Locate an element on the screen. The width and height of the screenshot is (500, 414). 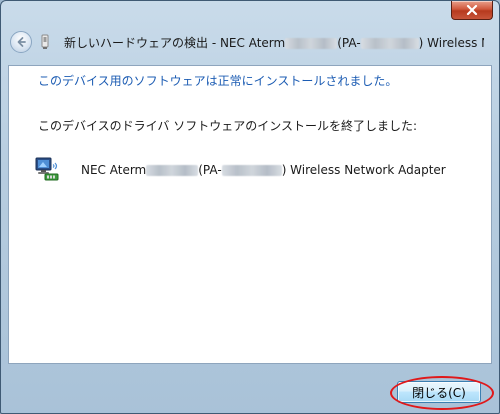
device-name: NEC Aterm (PA- ) Wireless Network Adapter is located at coordinates (263, 170).